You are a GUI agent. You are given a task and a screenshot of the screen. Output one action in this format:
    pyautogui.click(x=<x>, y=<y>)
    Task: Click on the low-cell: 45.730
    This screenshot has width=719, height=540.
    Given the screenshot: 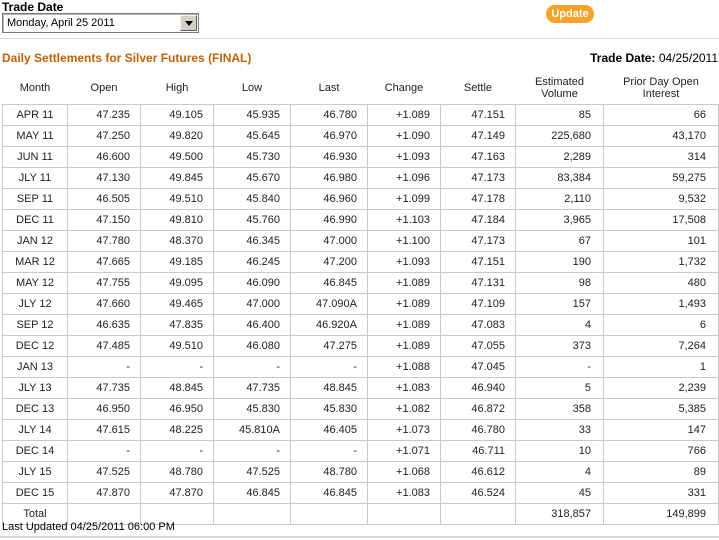 What is the action you would take?
    pyautogui.click(x=252, y=157)
    